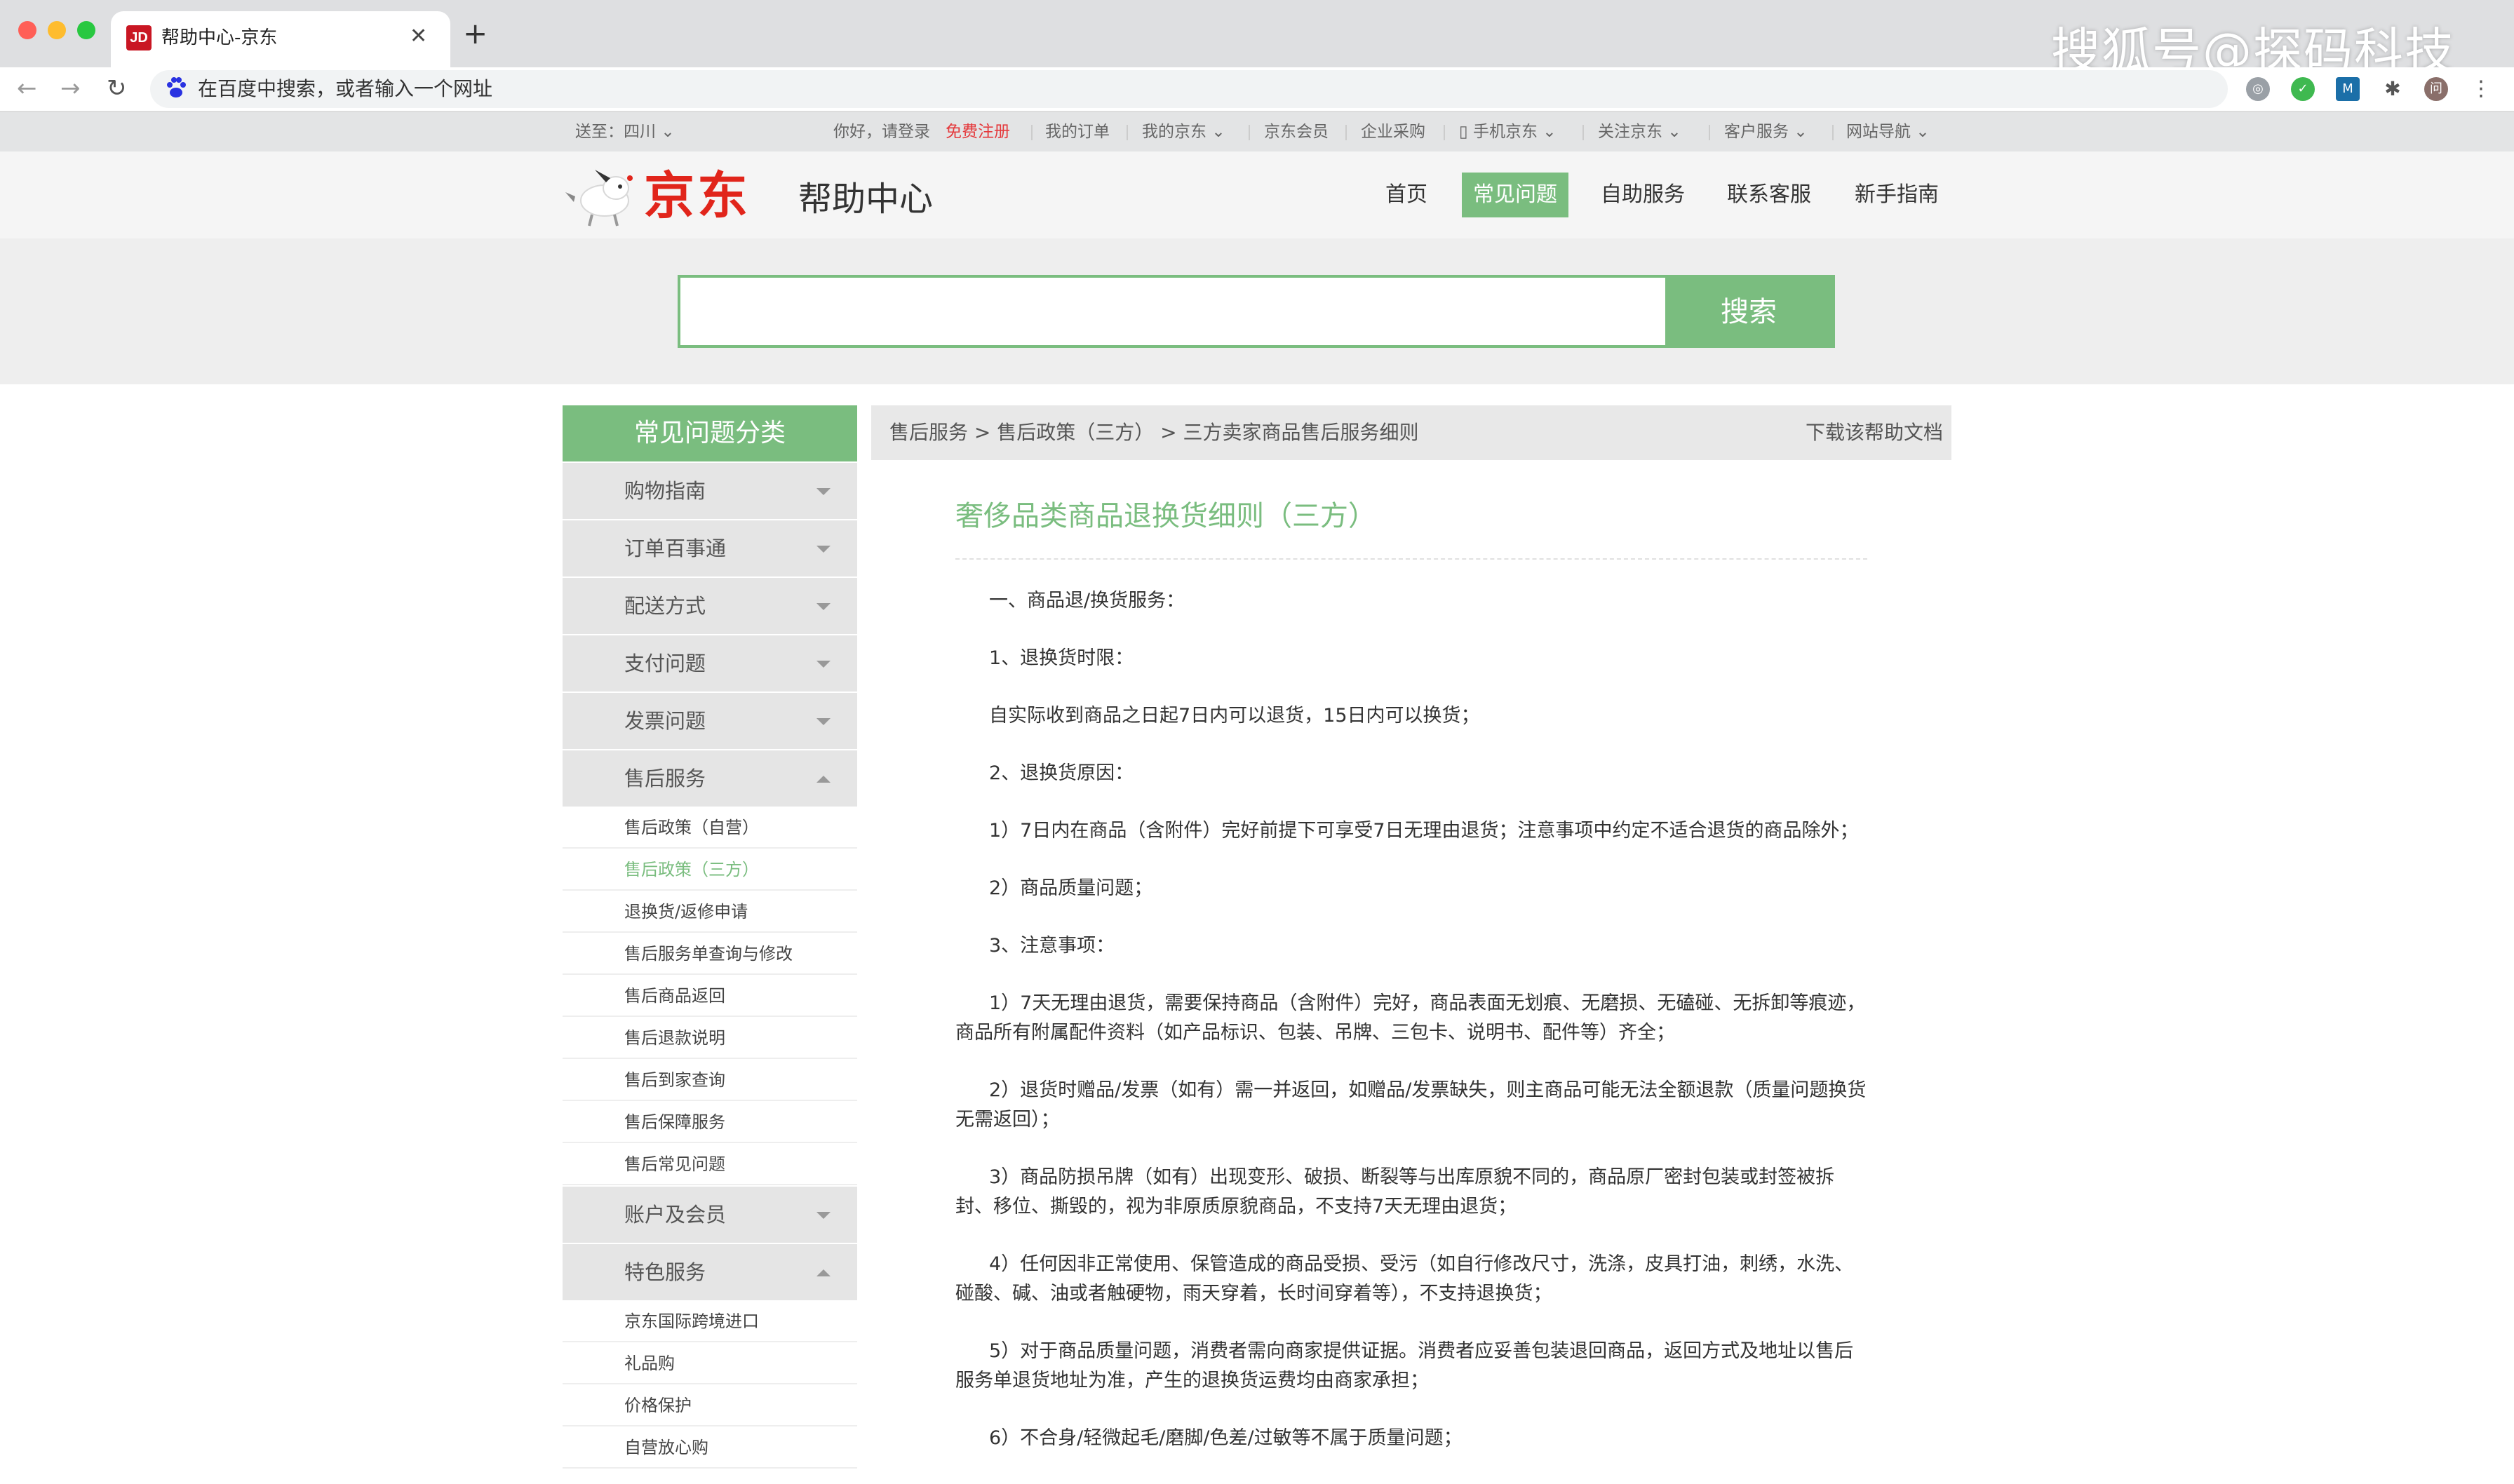 This screenshot has height=1484, width=2514. What do you see at coordinates (866, 200) in the screenshot?
I see `help-center-title: 帮助中心` at bounding box center [866, 200].